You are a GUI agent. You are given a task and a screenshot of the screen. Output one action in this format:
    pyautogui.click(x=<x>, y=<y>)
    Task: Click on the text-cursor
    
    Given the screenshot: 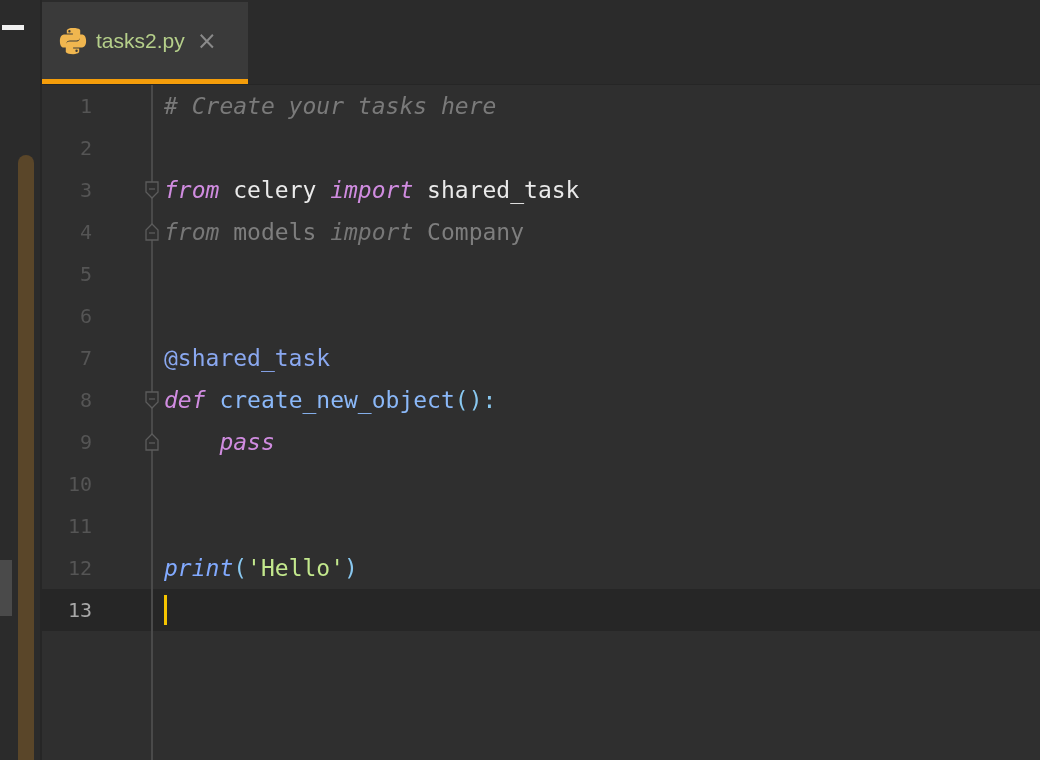 What is the action you would take?
    pyautogui.click(x=165, y=610)
    